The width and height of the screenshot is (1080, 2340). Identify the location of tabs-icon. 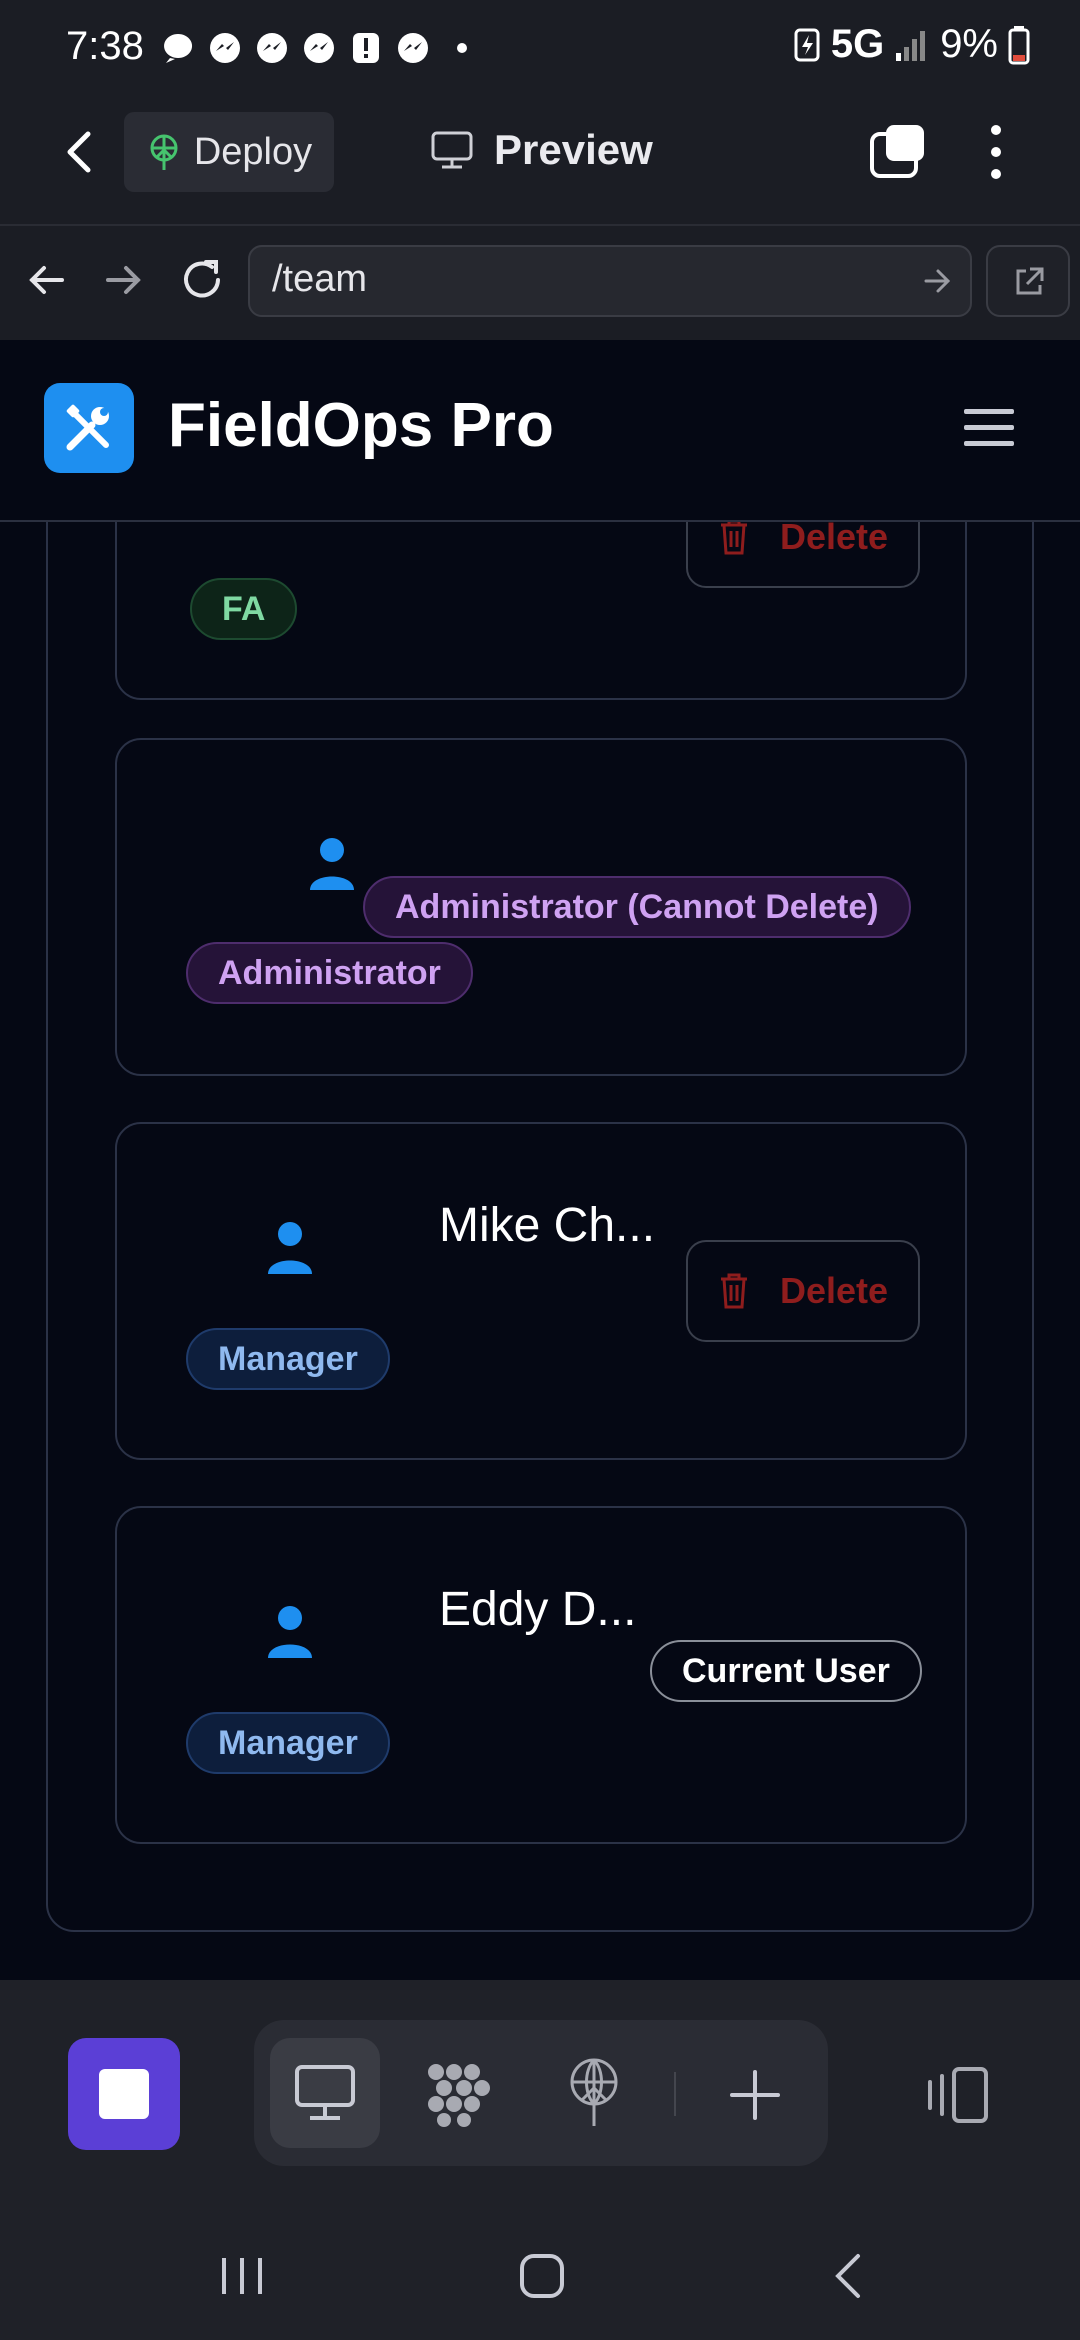
(898, 151).